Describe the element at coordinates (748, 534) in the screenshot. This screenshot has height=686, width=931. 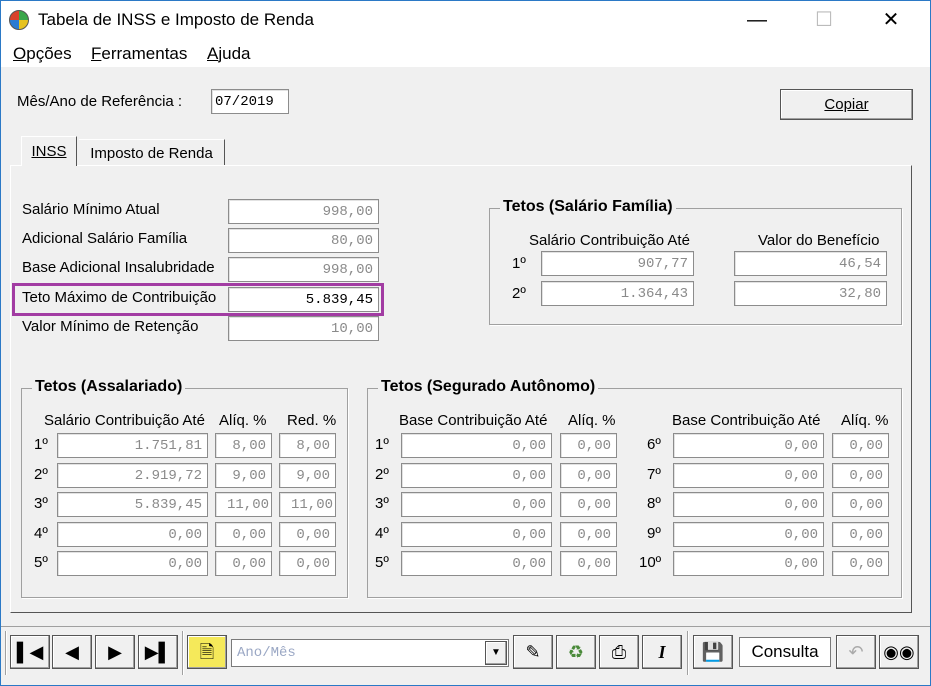
I see `autonomo-base-9: 0,00` at that location.